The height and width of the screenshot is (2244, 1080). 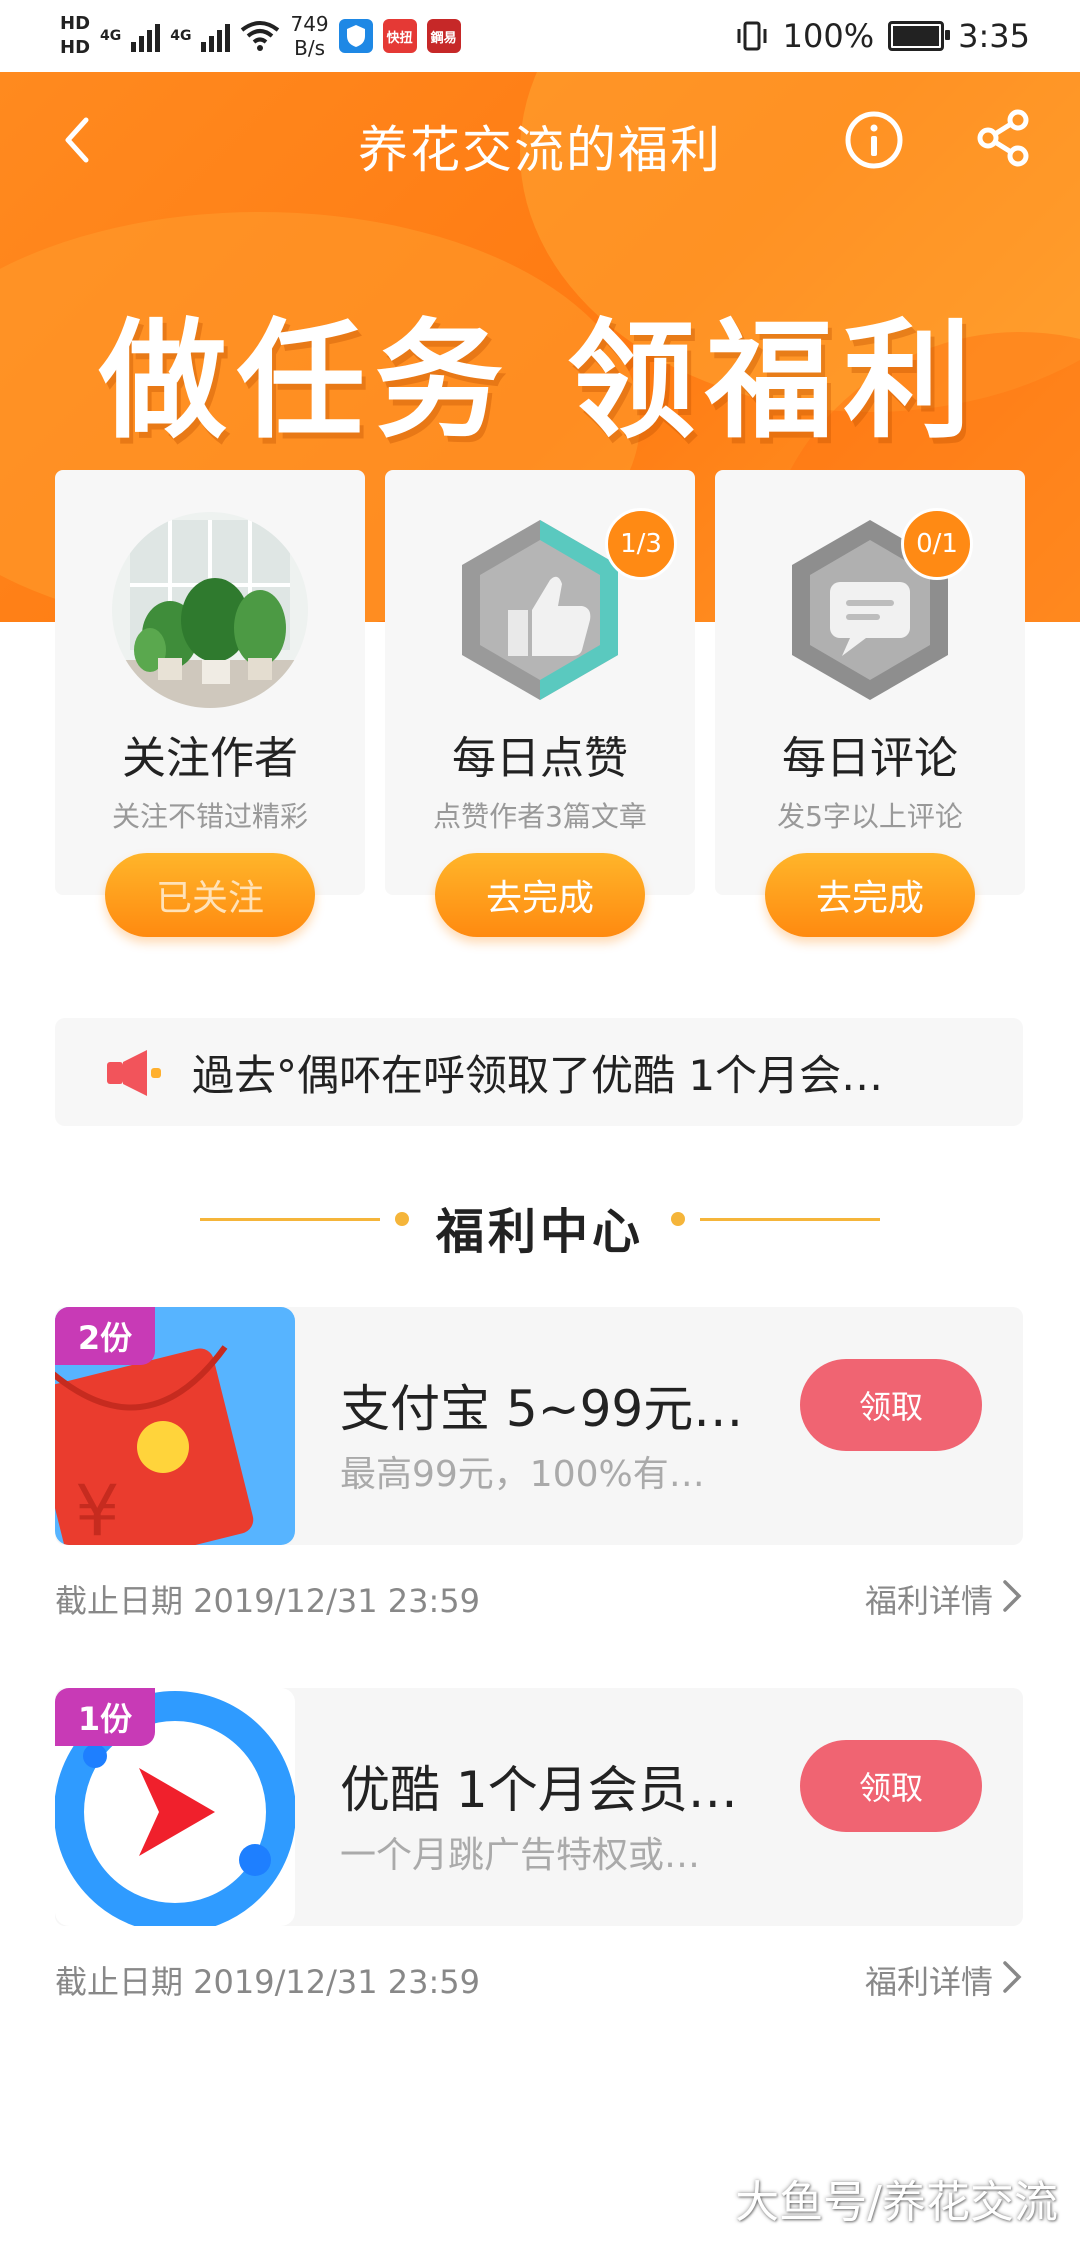 What do you see at coordinates (540, 381) in the screenshot?
I see `banner-title: 做任务 领福利` at bounding box center [540, 381].